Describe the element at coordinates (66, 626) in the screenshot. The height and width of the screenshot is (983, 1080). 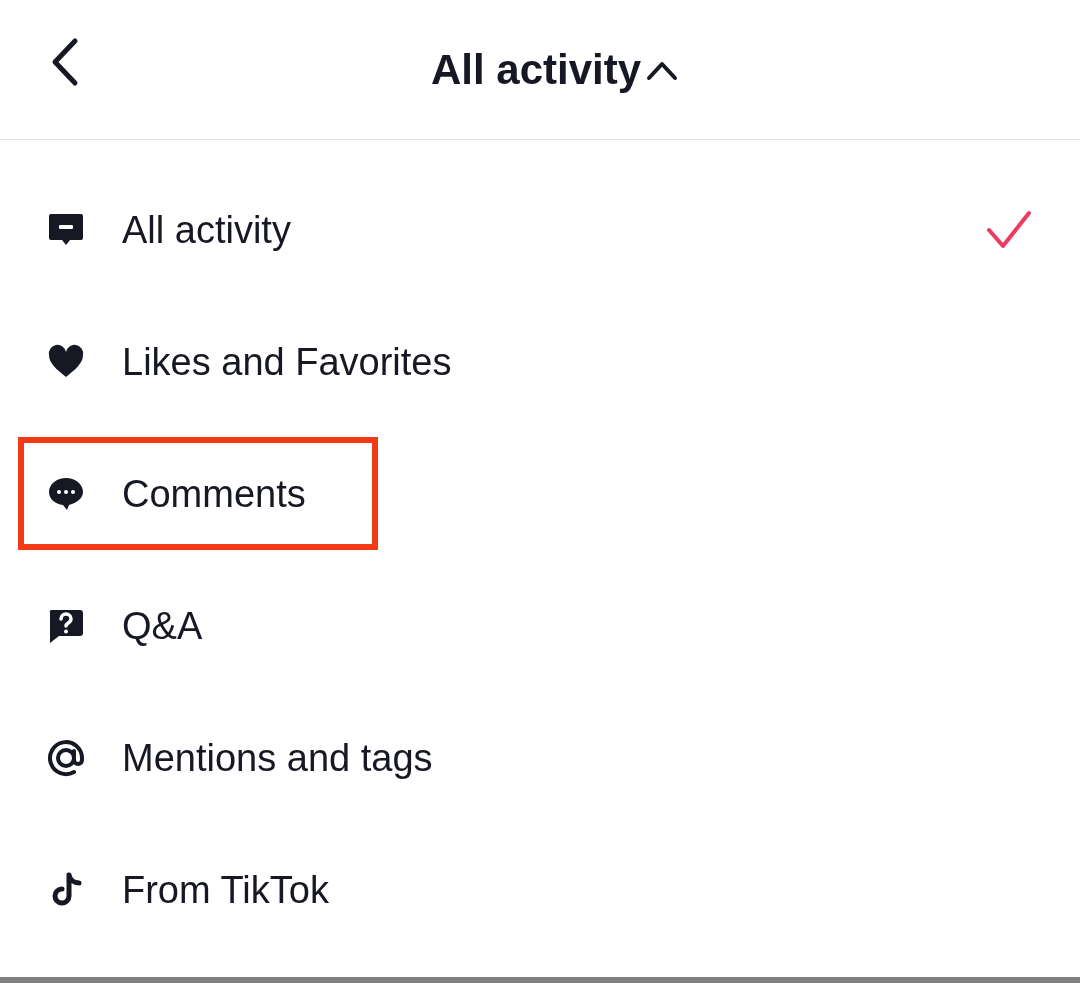
I see `question-bubble-icon` at that location.